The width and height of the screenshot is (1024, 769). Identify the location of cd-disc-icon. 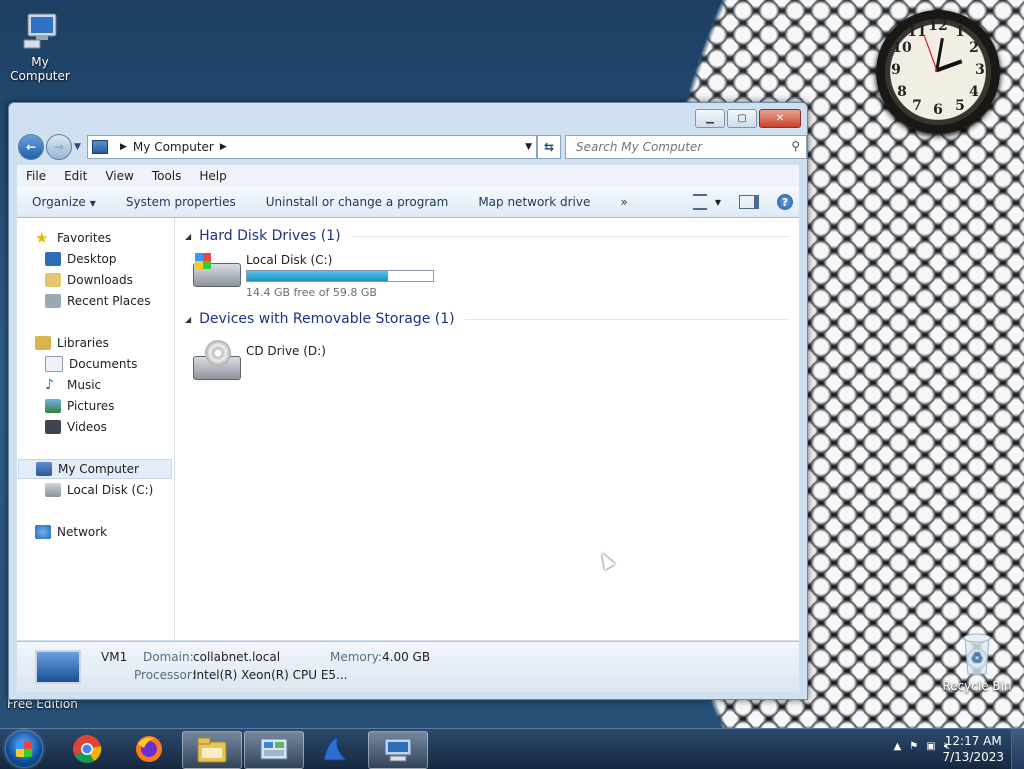
(218, 353).